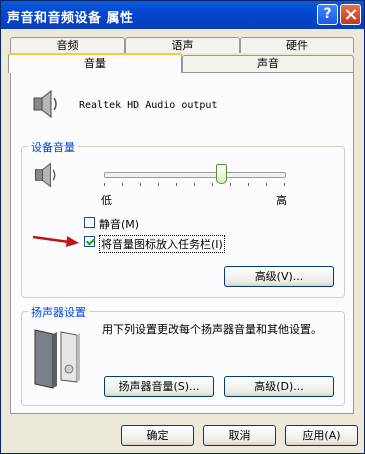 This screenshot has width=365, height=454. I want to click on slider-high-label: 高, so click(281, 200).